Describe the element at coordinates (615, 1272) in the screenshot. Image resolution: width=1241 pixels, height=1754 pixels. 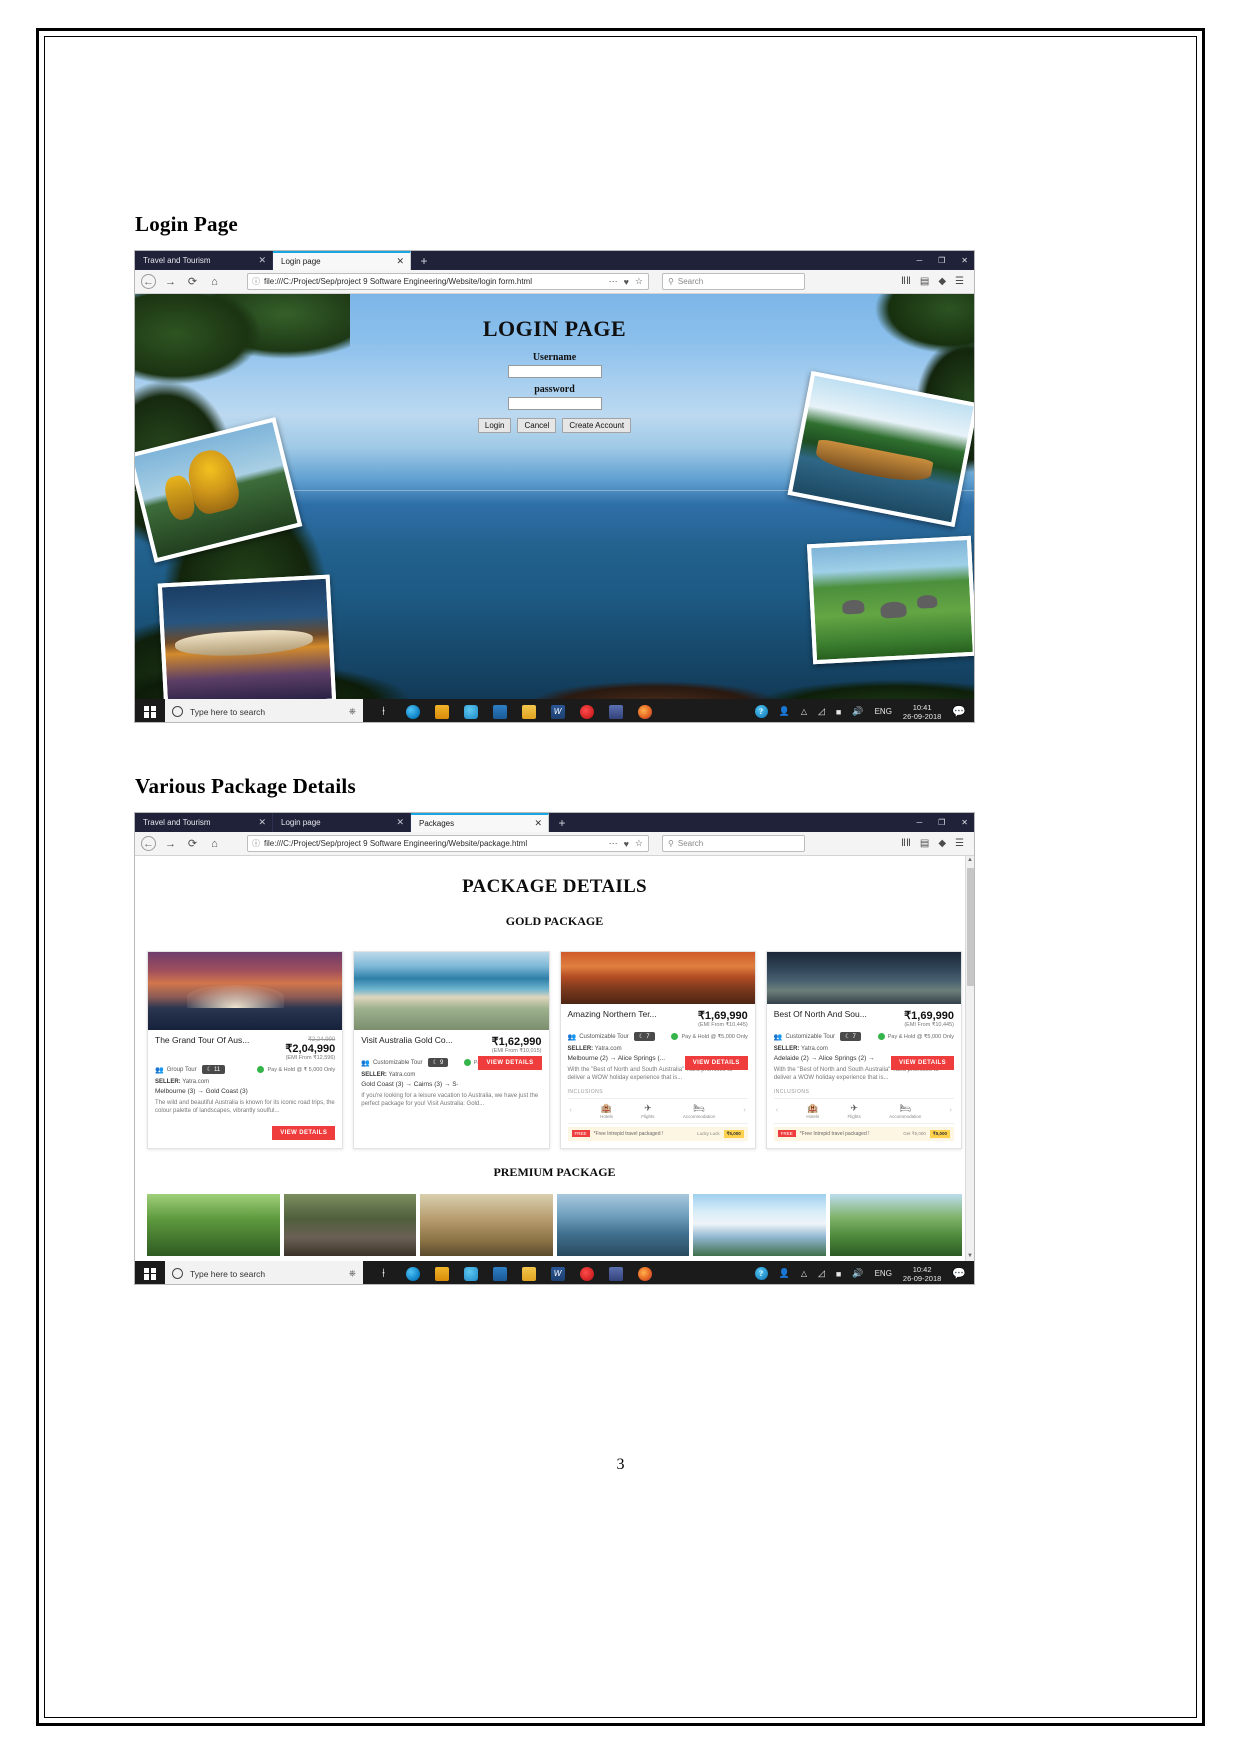
I see `pdf-reader-icon` at that location.